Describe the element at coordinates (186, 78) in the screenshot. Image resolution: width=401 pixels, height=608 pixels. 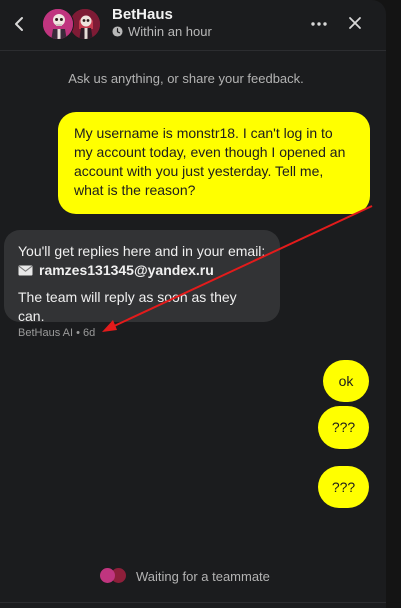
I see `intro-text: Ask us anything, or share your feedback.` at that location.